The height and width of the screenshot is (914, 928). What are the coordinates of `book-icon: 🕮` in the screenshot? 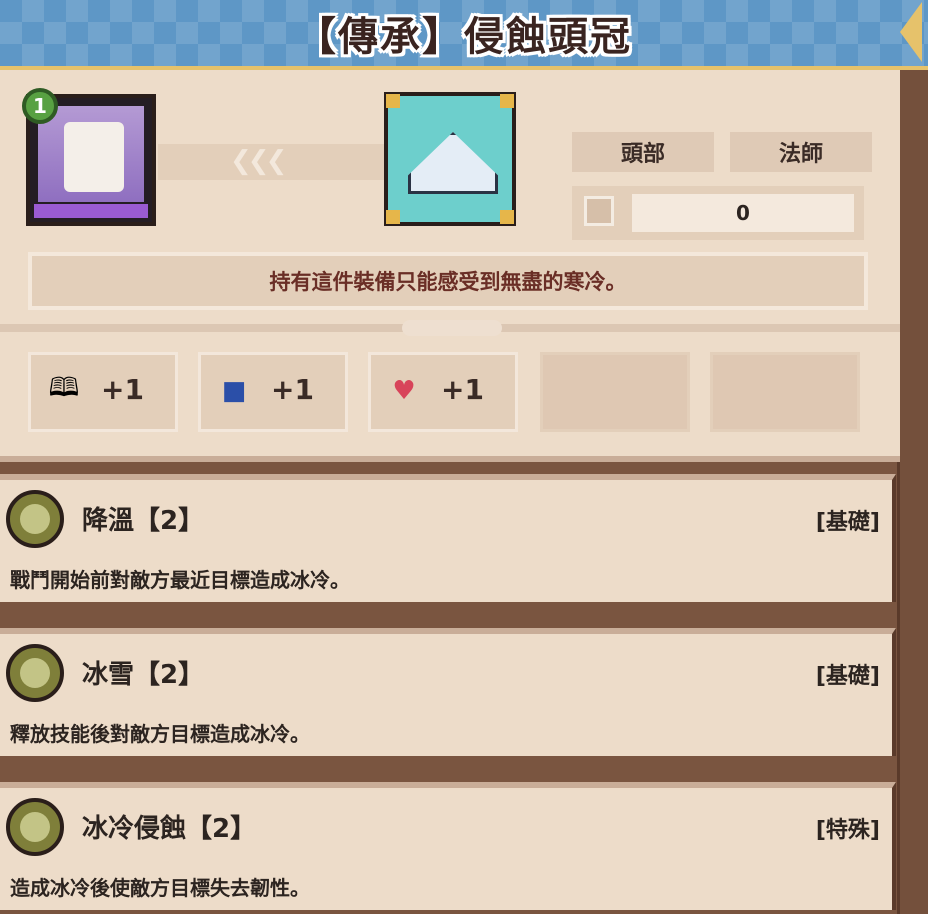 It's located at (64, 388).